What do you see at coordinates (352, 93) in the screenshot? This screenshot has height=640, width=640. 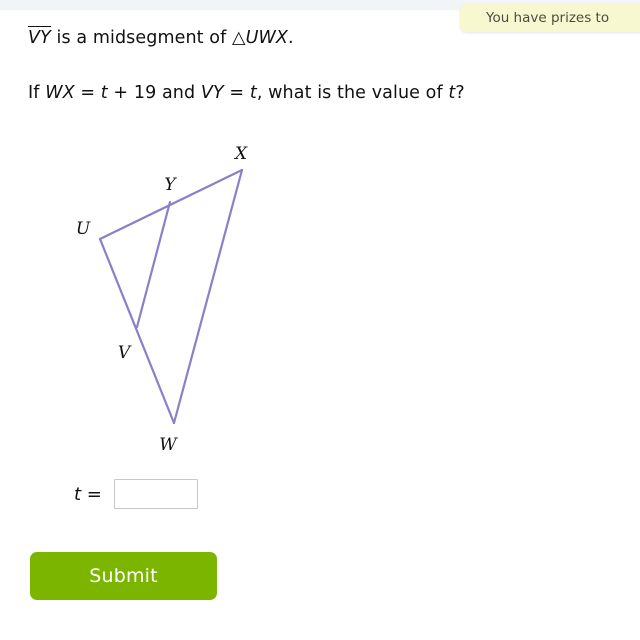 I see `question-line-2-tail: , what is the value of` at bounding box center [352, 93].